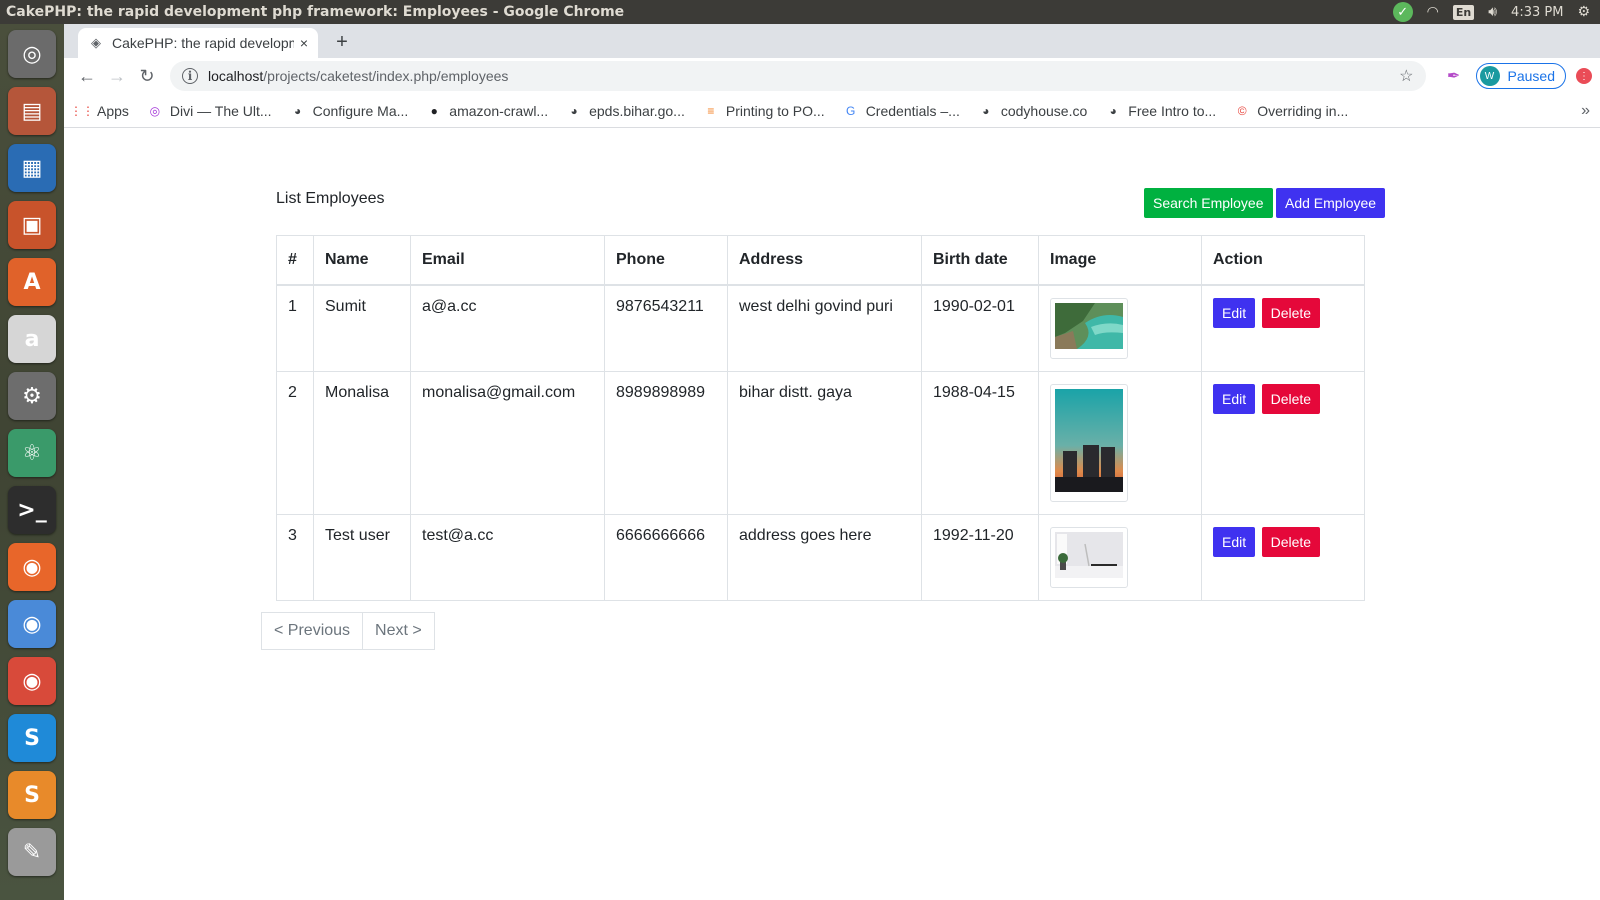 This screenshot has width=1600, height=900. Describe the element at coordinates (32, 111) in the screenshot. I see `files-icon: ▤` at that location.